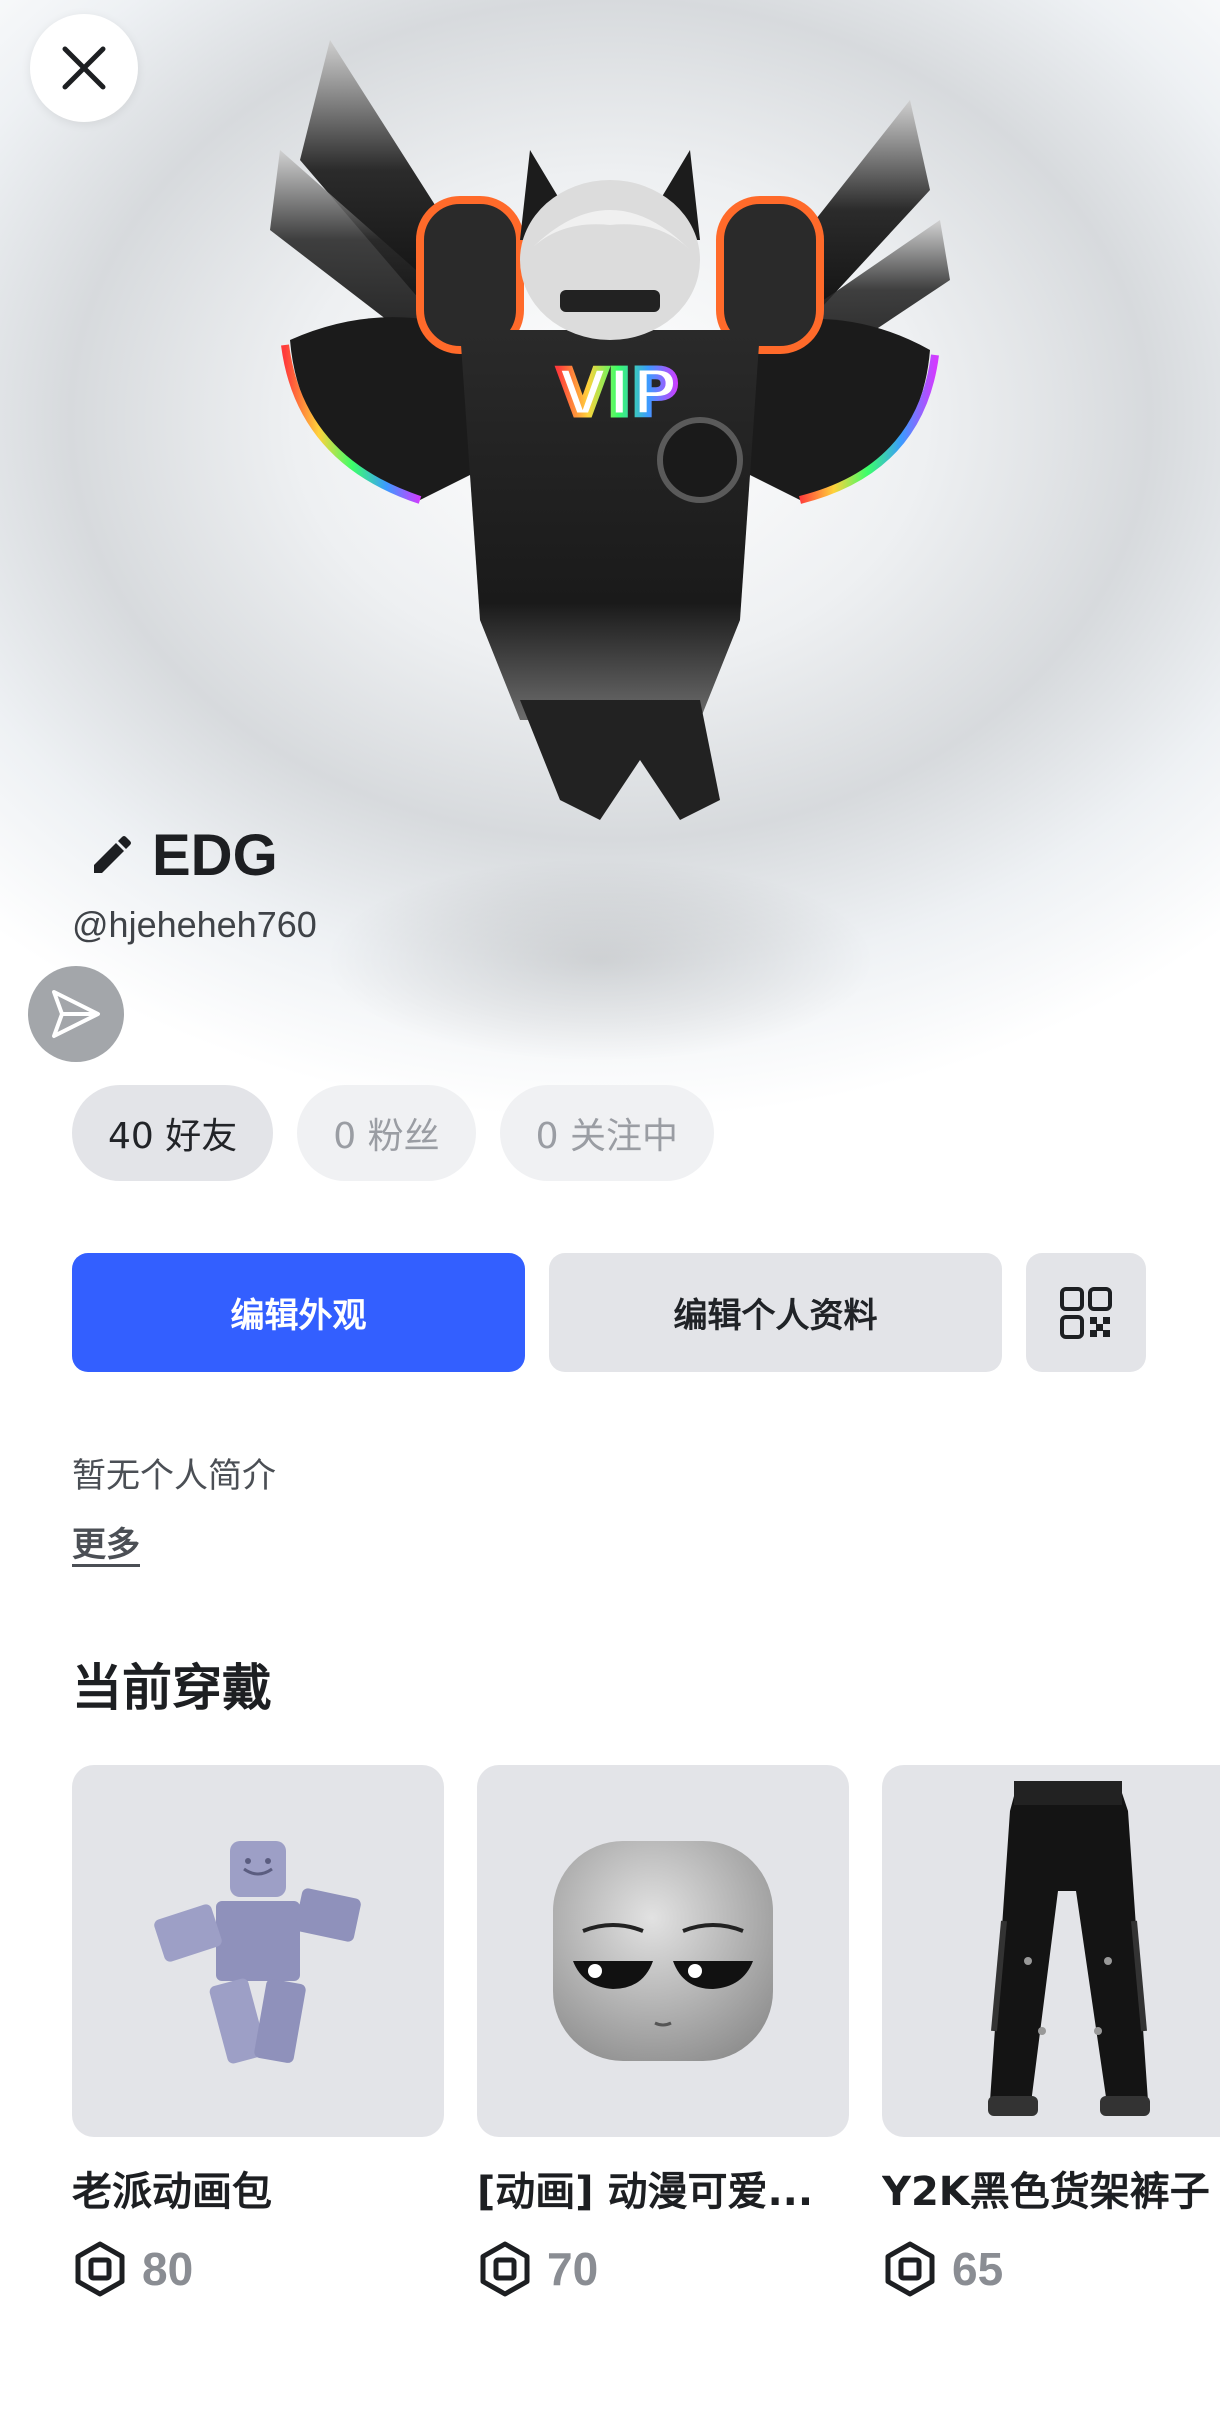 This screenshot has width=1220, height=2417. I want to click on edit-profile-button: 编辑个人资料, so click(775, 1312).